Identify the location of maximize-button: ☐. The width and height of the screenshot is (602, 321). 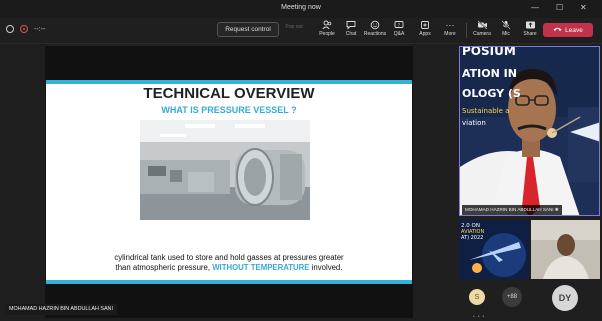
(559, 7).